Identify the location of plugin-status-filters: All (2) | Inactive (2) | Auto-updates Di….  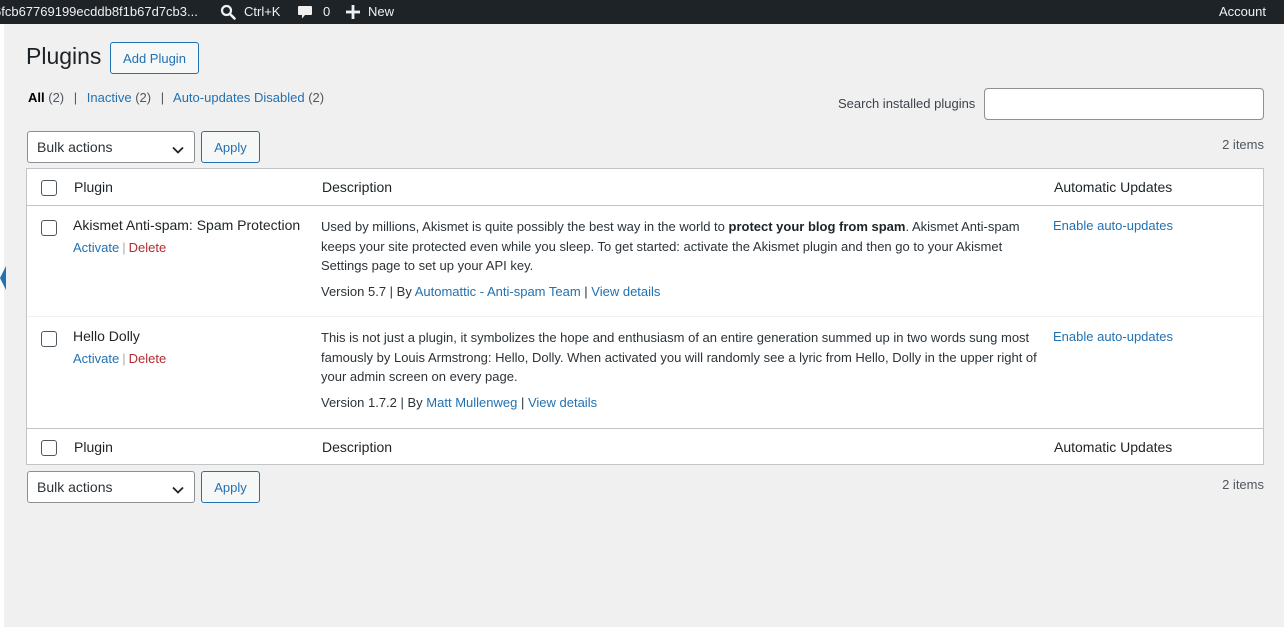
(176, 97).